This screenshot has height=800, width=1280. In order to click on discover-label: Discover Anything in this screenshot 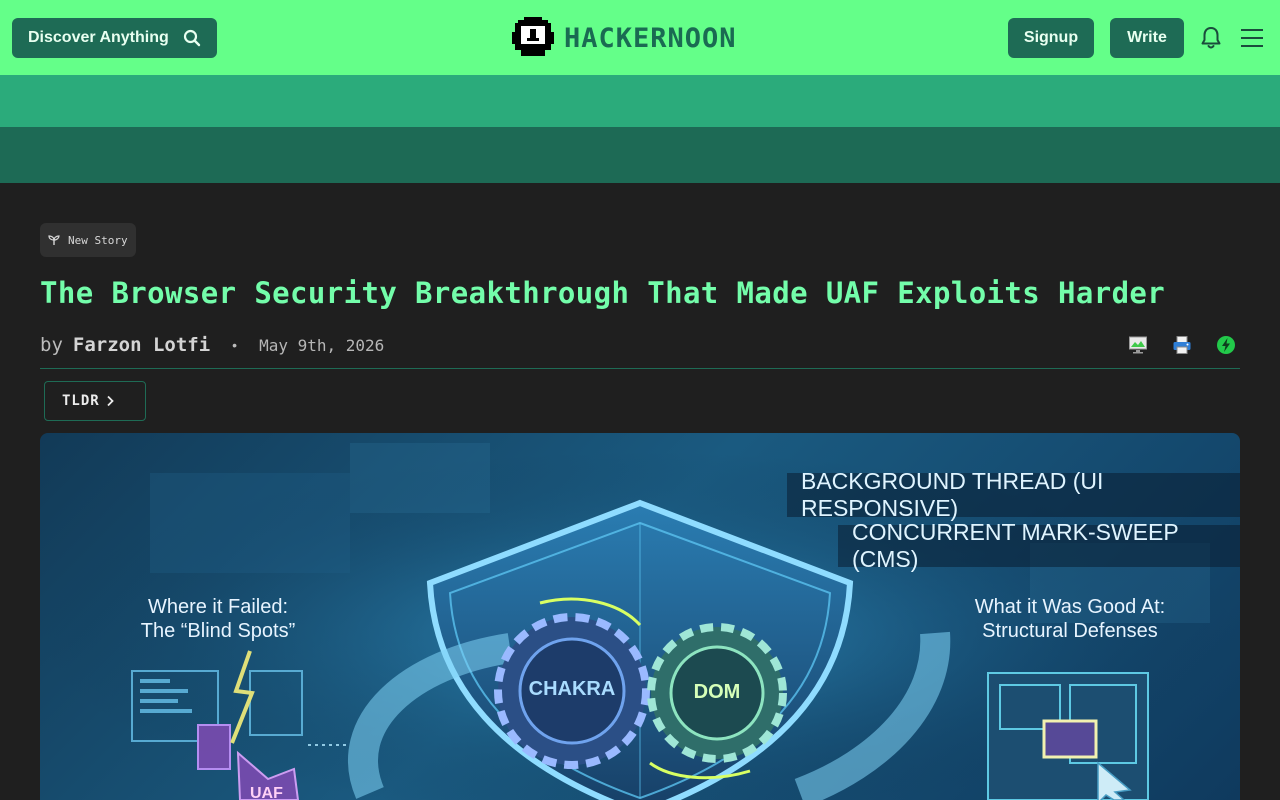, I will do `click(98, 37)`.